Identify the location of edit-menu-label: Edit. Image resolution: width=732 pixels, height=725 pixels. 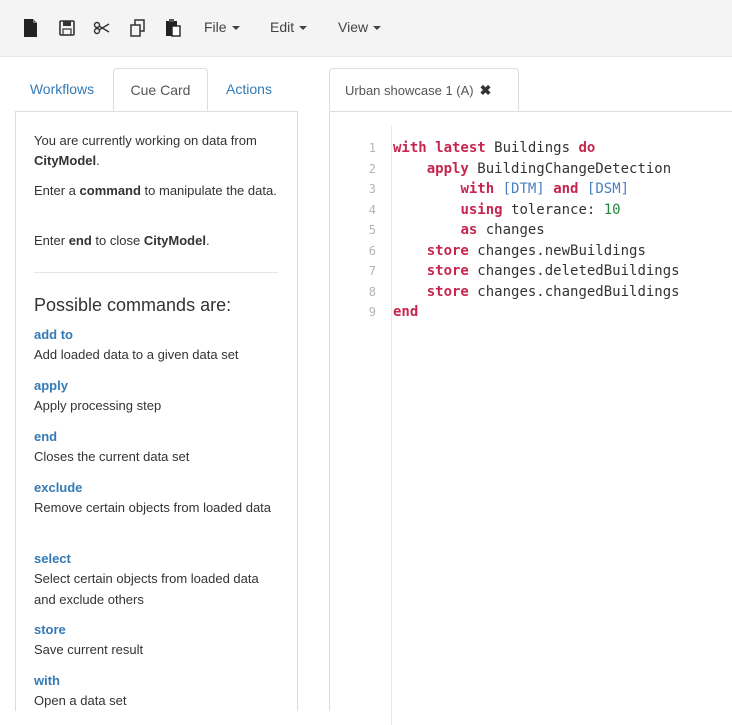
(282, 27).